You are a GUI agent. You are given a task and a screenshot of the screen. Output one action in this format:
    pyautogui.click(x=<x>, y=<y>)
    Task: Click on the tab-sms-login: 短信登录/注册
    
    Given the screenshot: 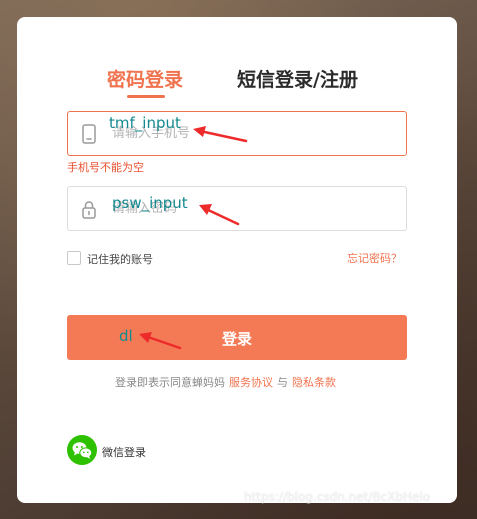 What is the action you would take?
    pyautogui.click(x=297, y=78)
    